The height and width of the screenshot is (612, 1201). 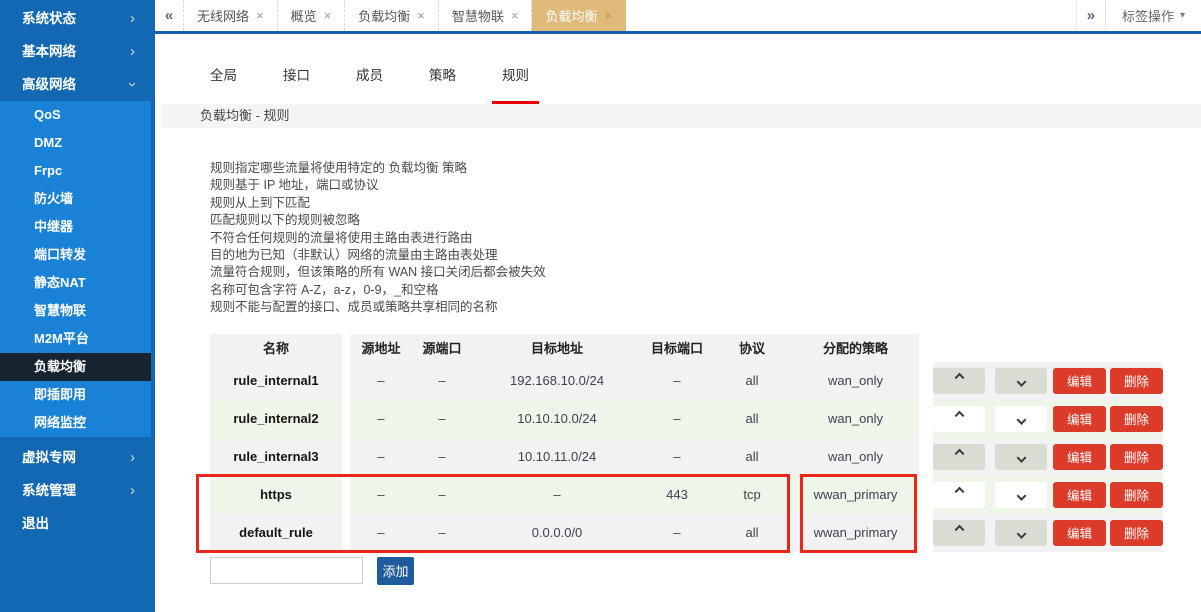 What do you see at coordinates (705, 570) in the screenshot?
I see `add-rule-row: 添加` at bounding box center [705, 570].